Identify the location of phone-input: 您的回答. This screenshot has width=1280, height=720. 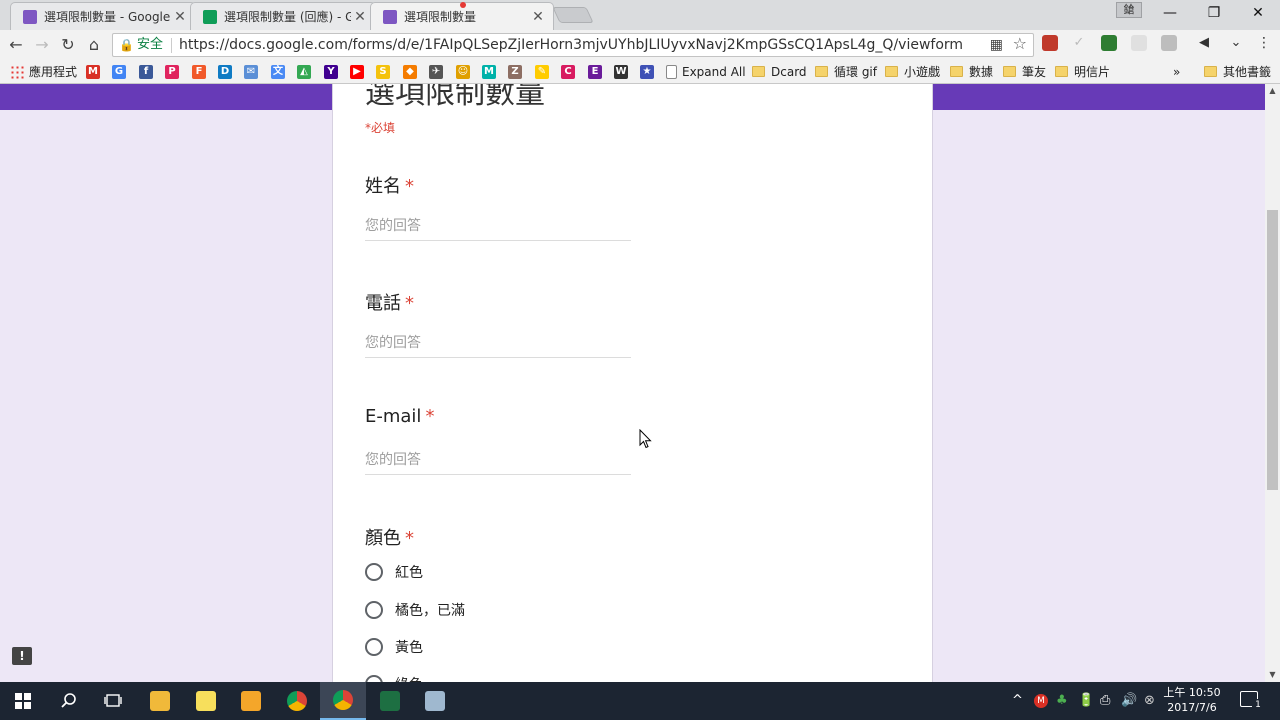
(498, 345).